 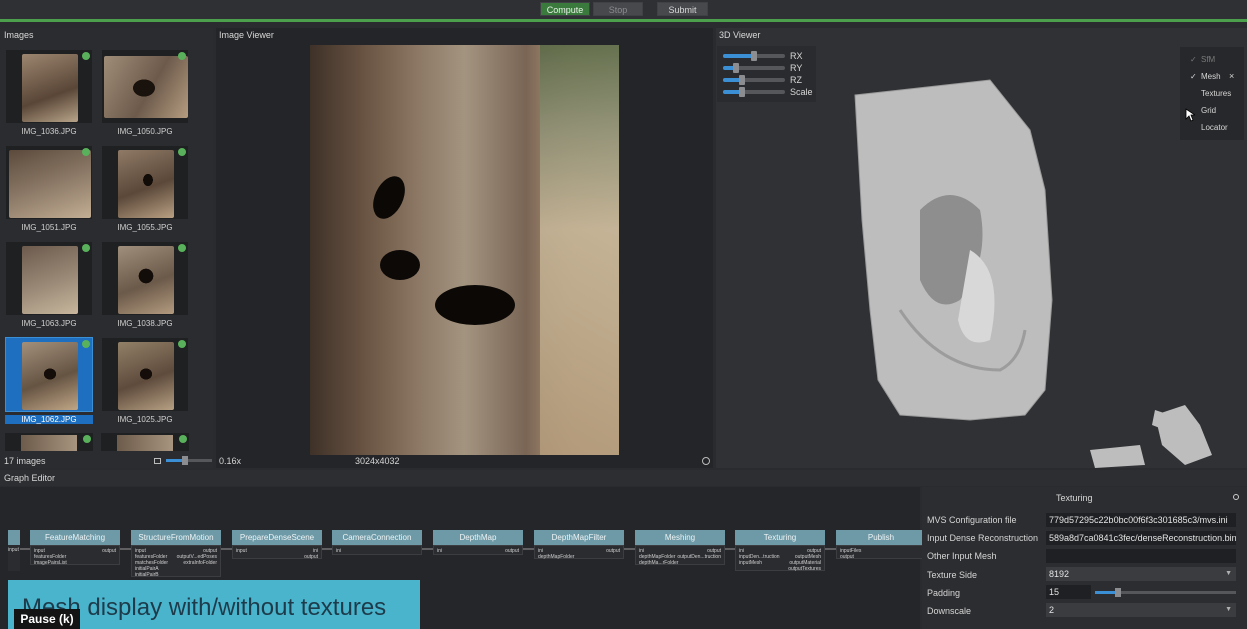 What do you see at coordinates (1141, 520) in the screenshot?
I see `mvs-config-field: 779d57295c22b0bc00f6f3c301685c3/mvs.ini` at bounding box center [1141, 520].